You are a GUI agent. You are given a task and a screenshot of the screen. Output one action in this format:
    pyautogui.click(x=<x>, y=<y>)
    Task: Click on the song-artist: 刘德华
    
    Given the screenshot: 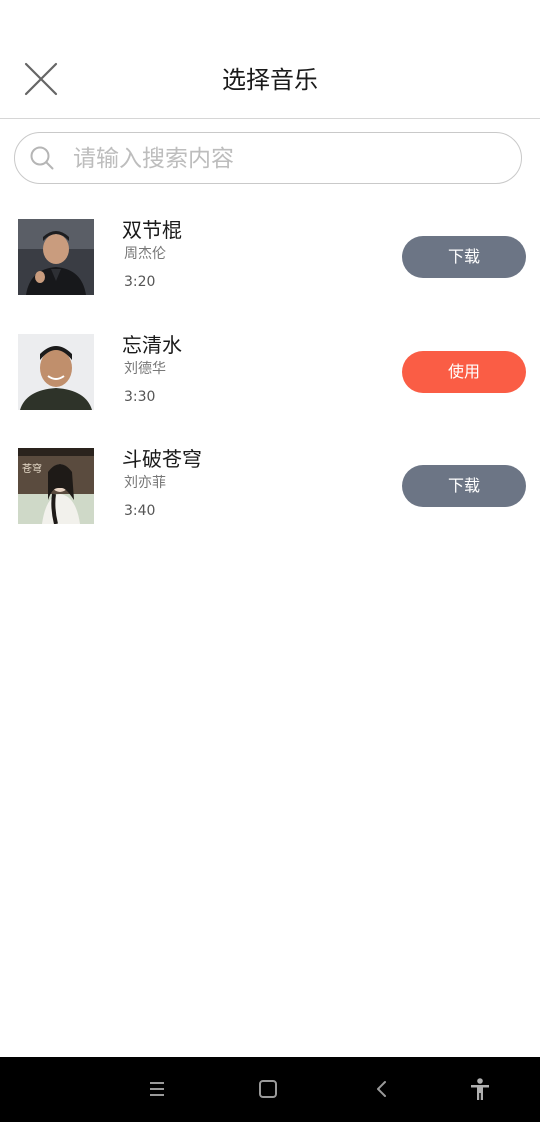 What is the action you would take?
    pyautogui.click(x=145, y=369)
    